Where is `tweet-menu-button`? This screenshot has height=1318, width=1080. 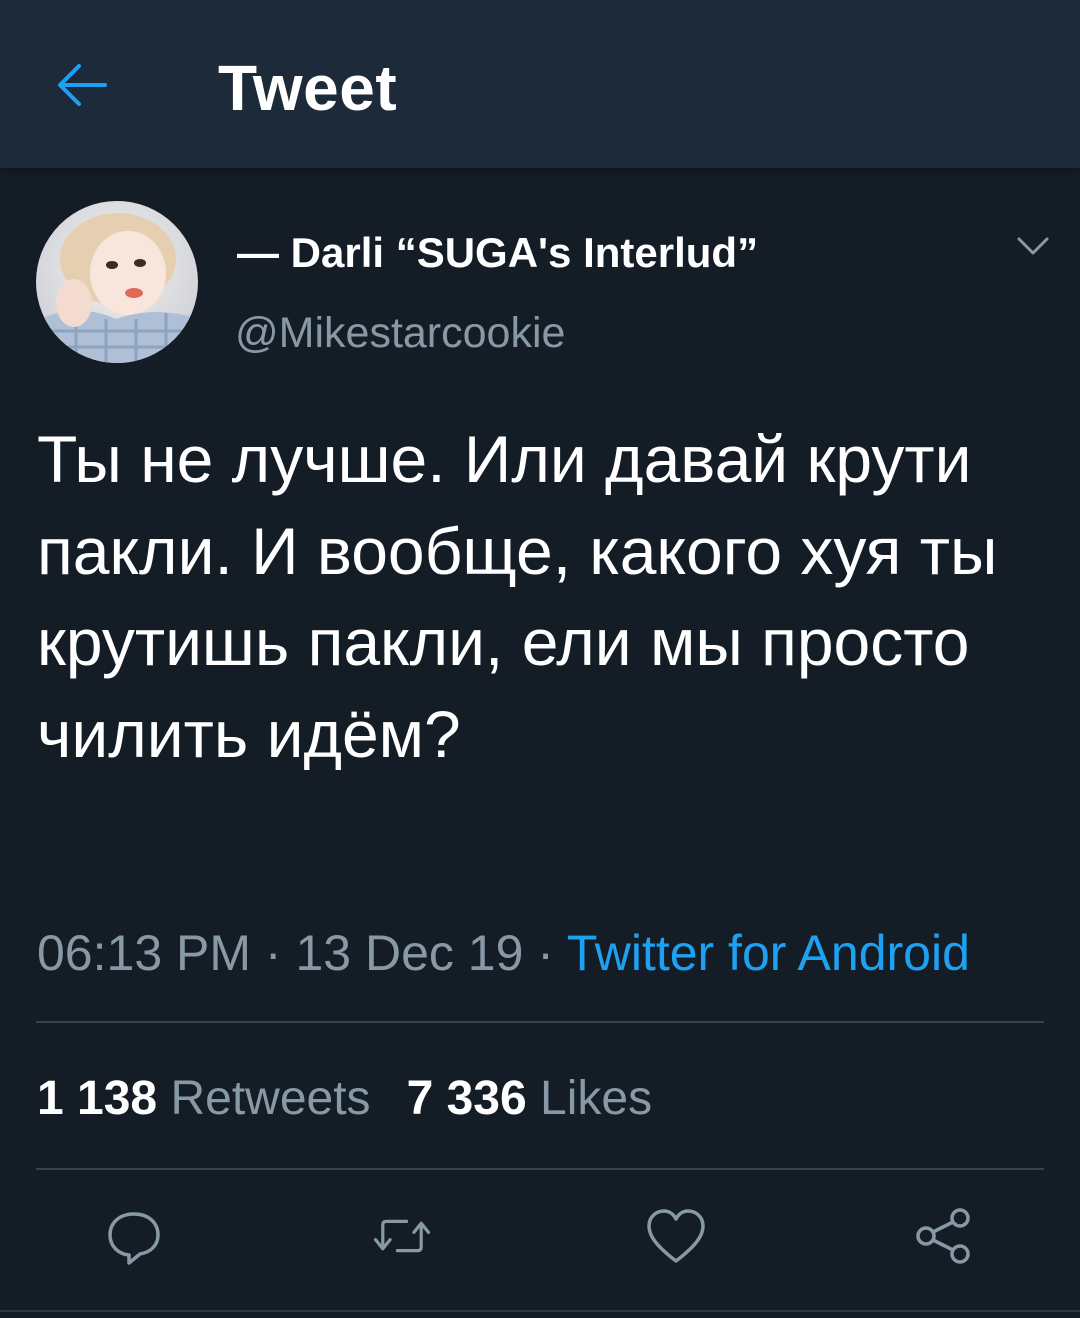
tweet-menu-button is located at coordinates (1033, 246).